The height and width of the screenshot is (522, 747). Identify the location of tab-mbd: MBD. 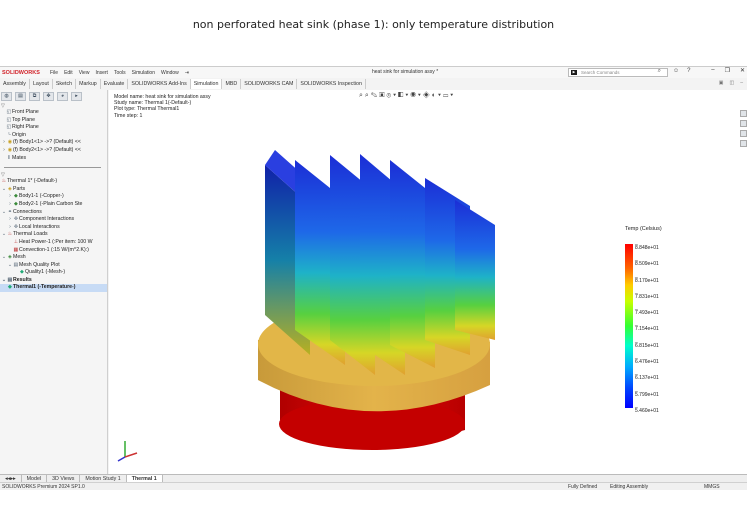
(232, 84).